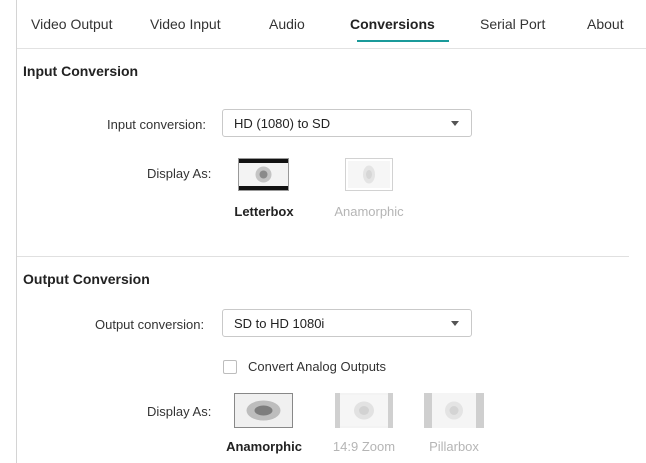 This screenshot has width=646, height=463. Describe the element at coordinates (364, 410) in the screenshot. I see `zoom-14-9-icon` at that location.